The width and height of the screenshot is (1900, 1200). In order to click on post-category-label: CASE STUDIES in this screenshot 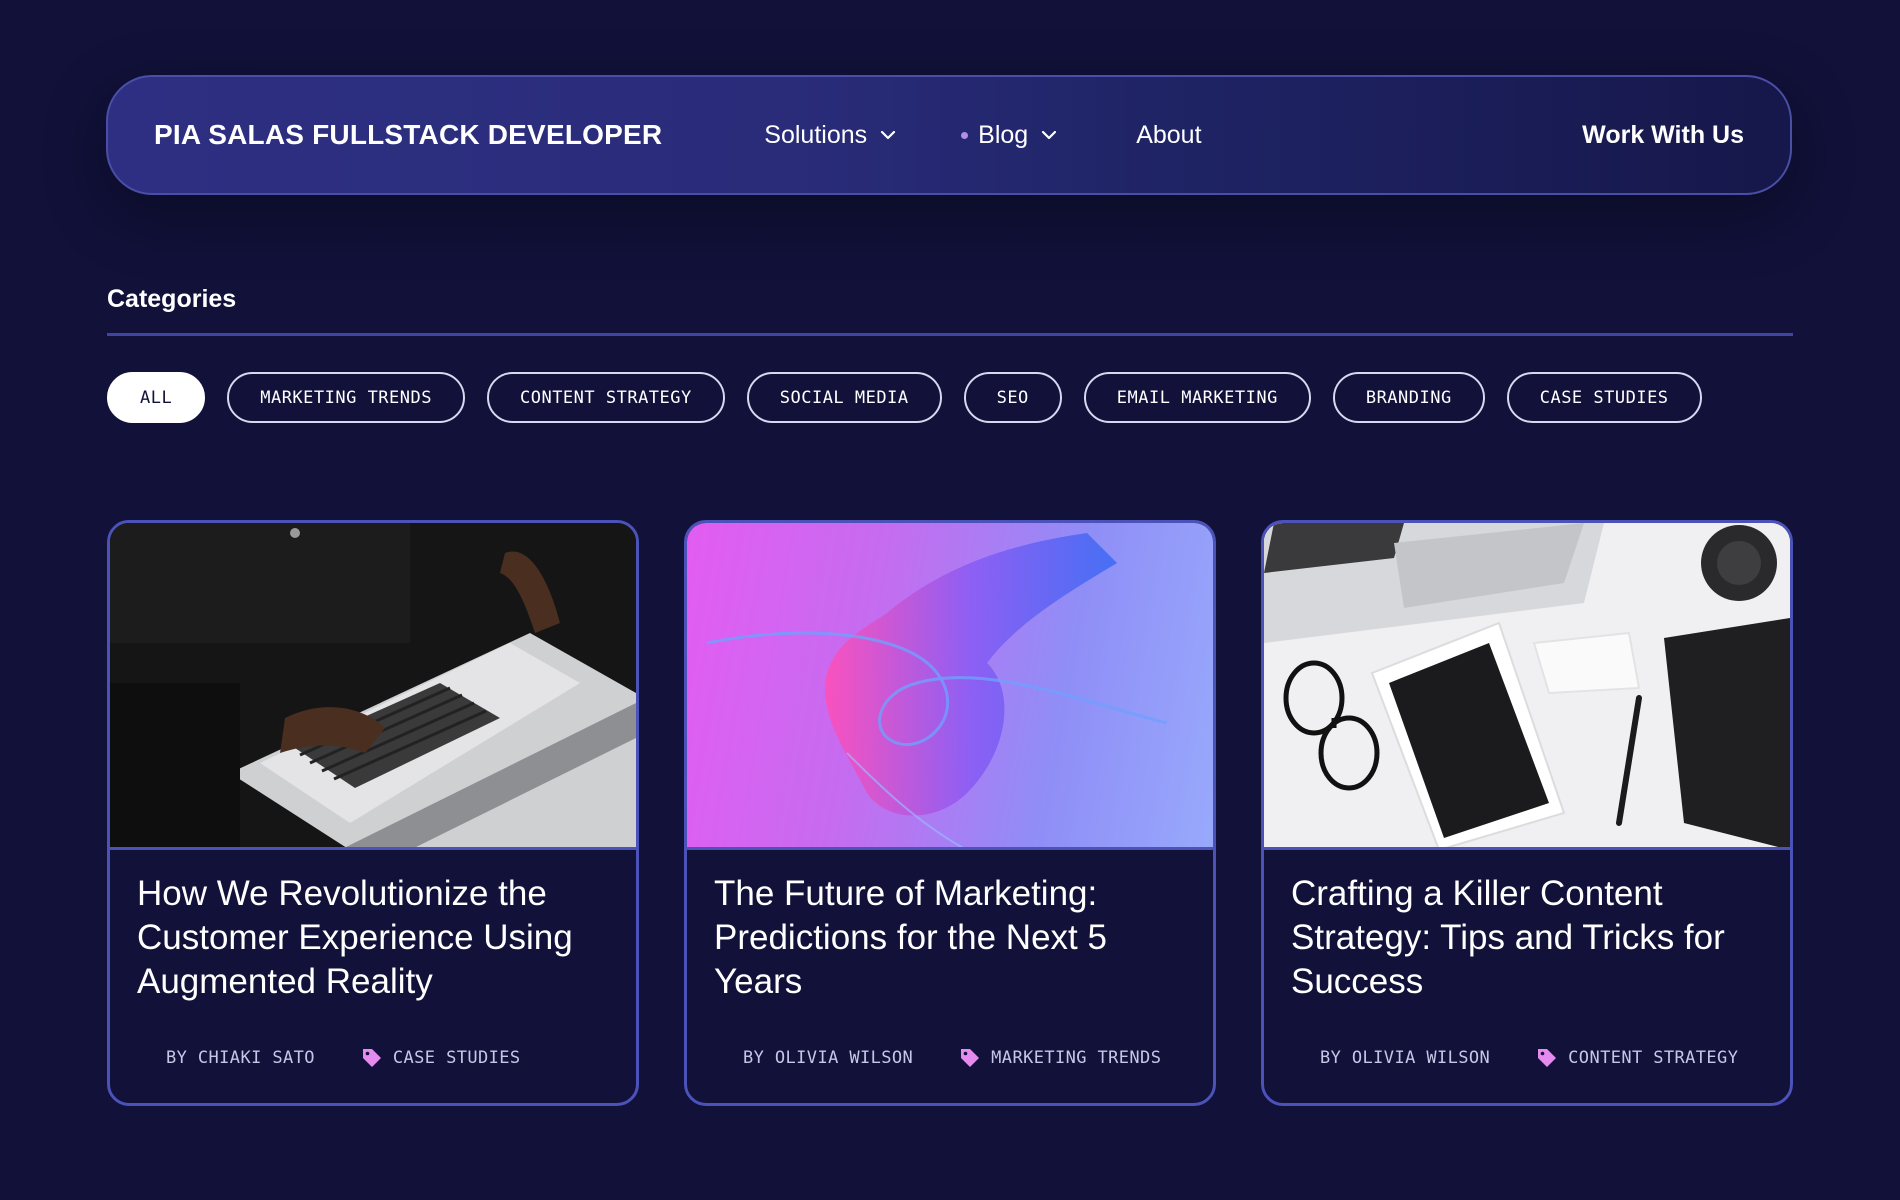, I will do `click(456, 1058)`.